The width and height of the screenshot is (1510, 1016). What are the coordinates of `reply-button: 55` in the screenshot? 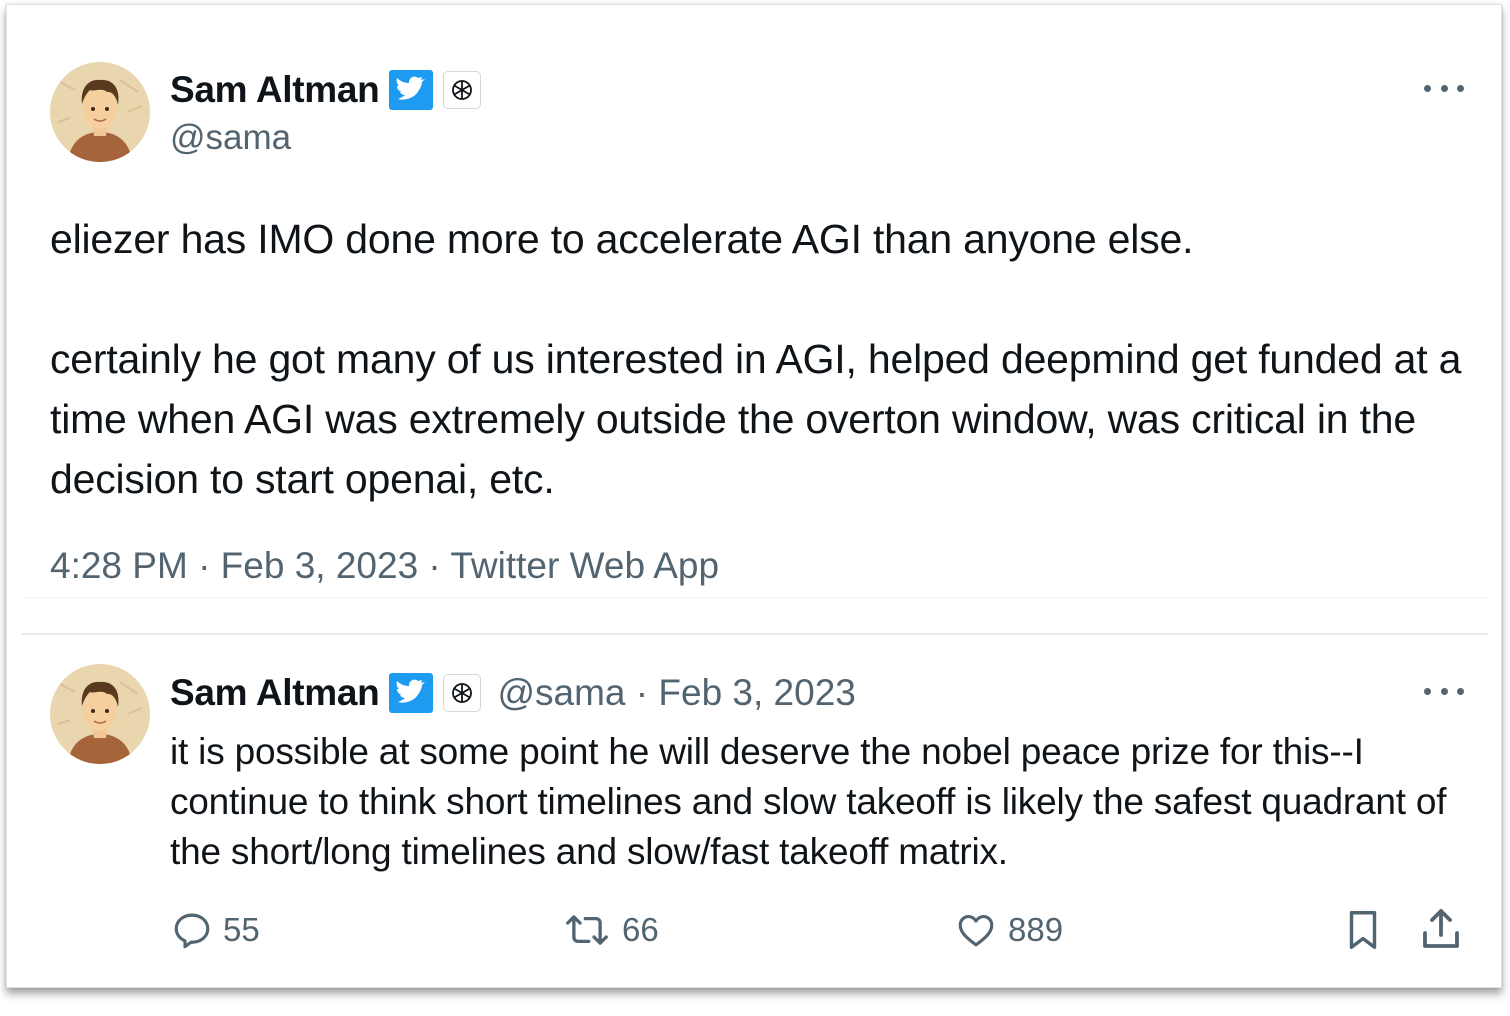 It's located at (215, 930).